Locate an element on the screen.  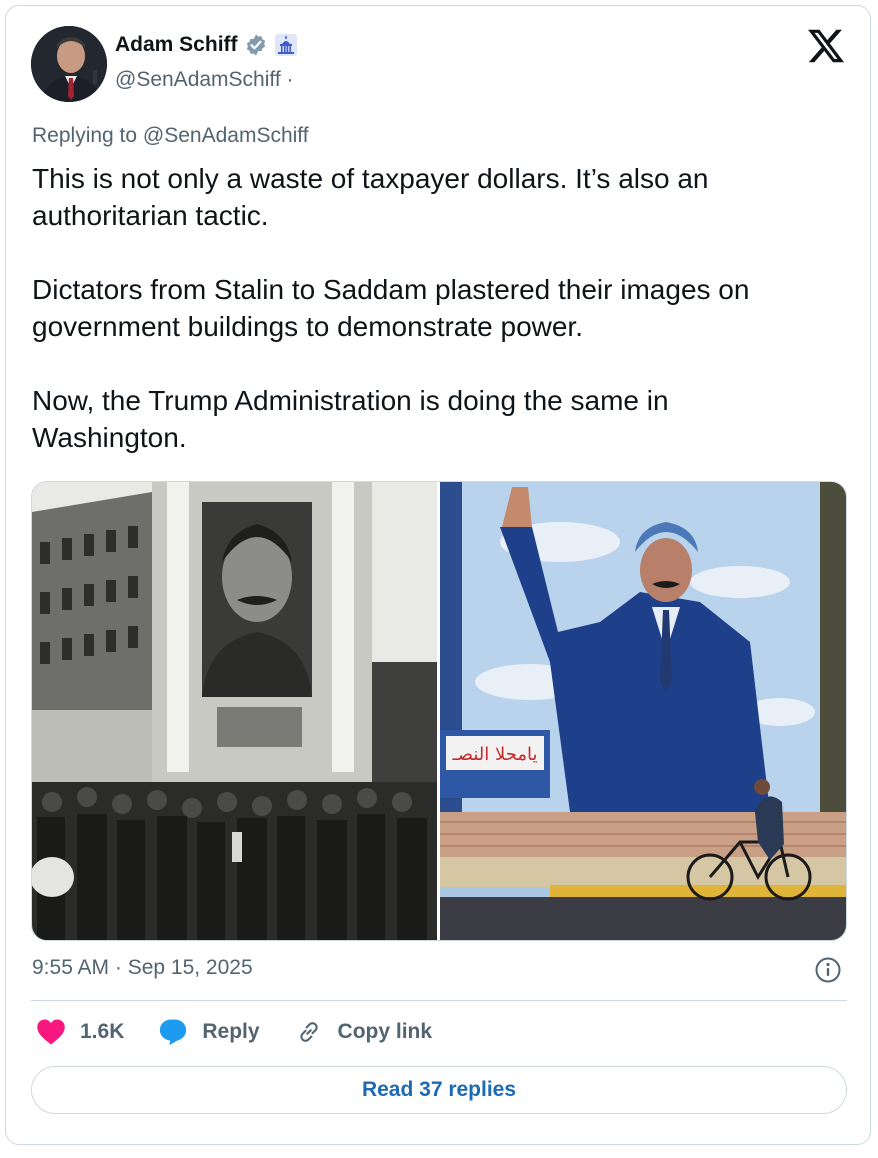
divider is located at coordinates (439, 1000).